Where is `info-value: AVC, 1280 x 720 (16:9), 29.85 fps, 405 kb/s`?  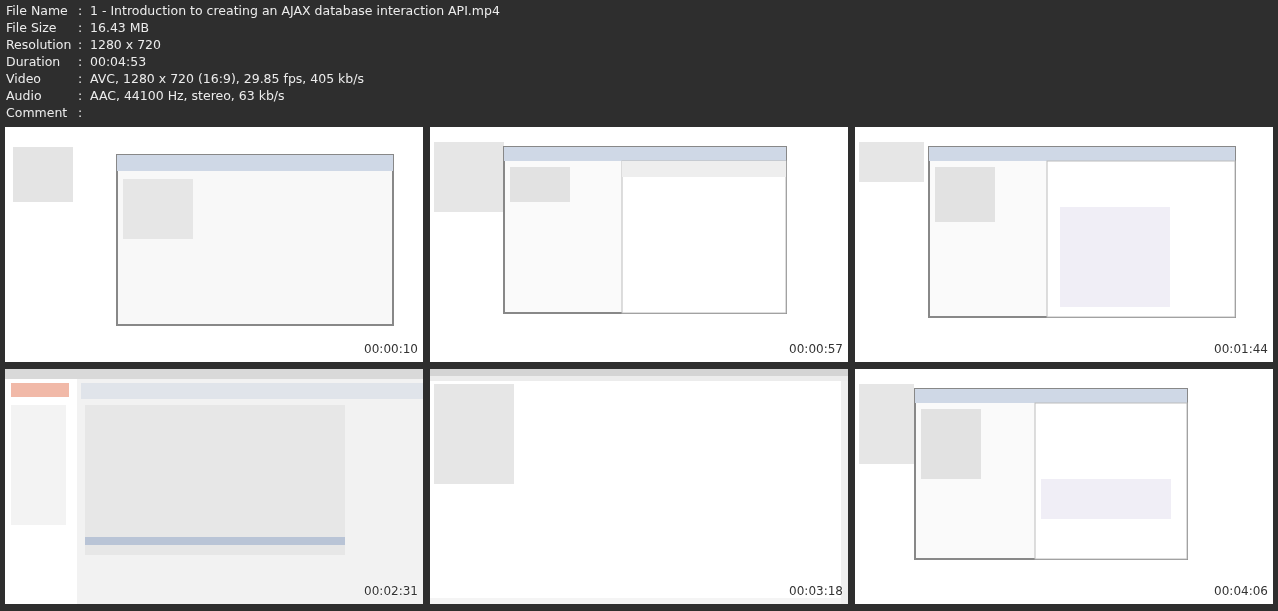 info-value: AVC, 1280 x 720 (16:9), 29.85 fps, 405 kb/s is located at coordinates (227, 78).